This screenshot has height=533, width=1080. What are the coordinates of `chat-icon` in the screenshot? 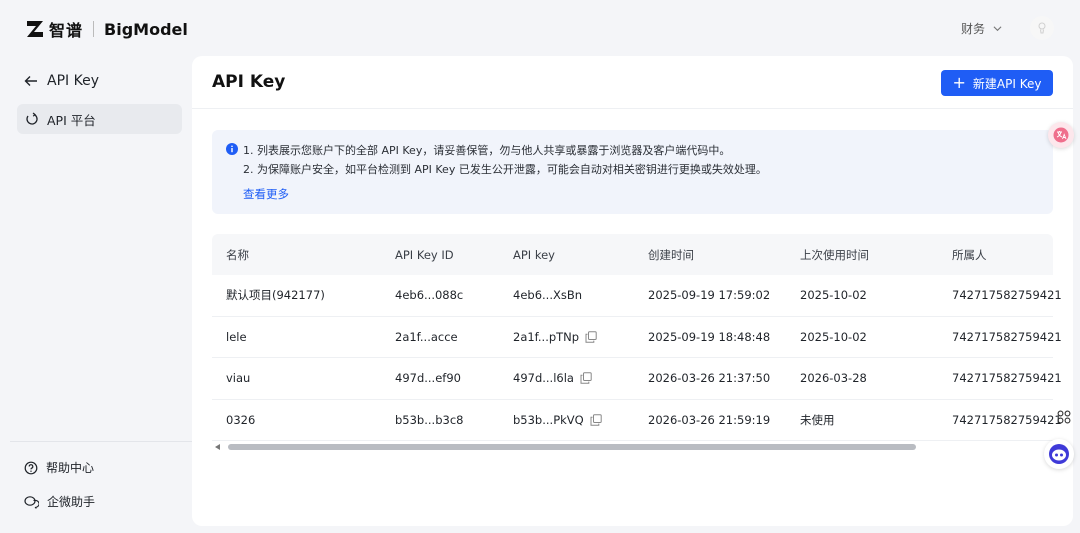 It's located at (31, 502).